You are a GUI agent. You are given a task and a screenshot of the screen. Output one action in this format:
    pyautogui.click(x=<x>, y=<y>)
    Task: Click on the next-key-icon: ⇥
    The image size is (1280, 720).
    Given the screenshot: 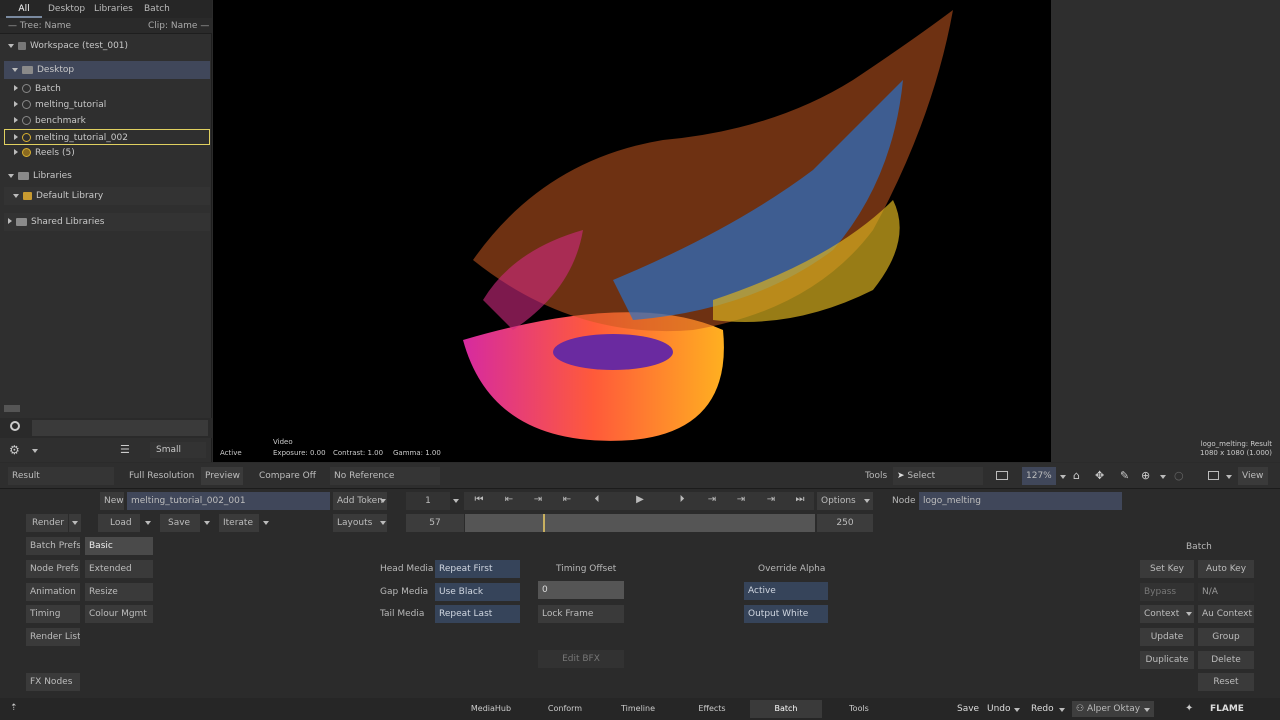 What is the action you would take?
    pyautogui.click(x=771, y=500)
    